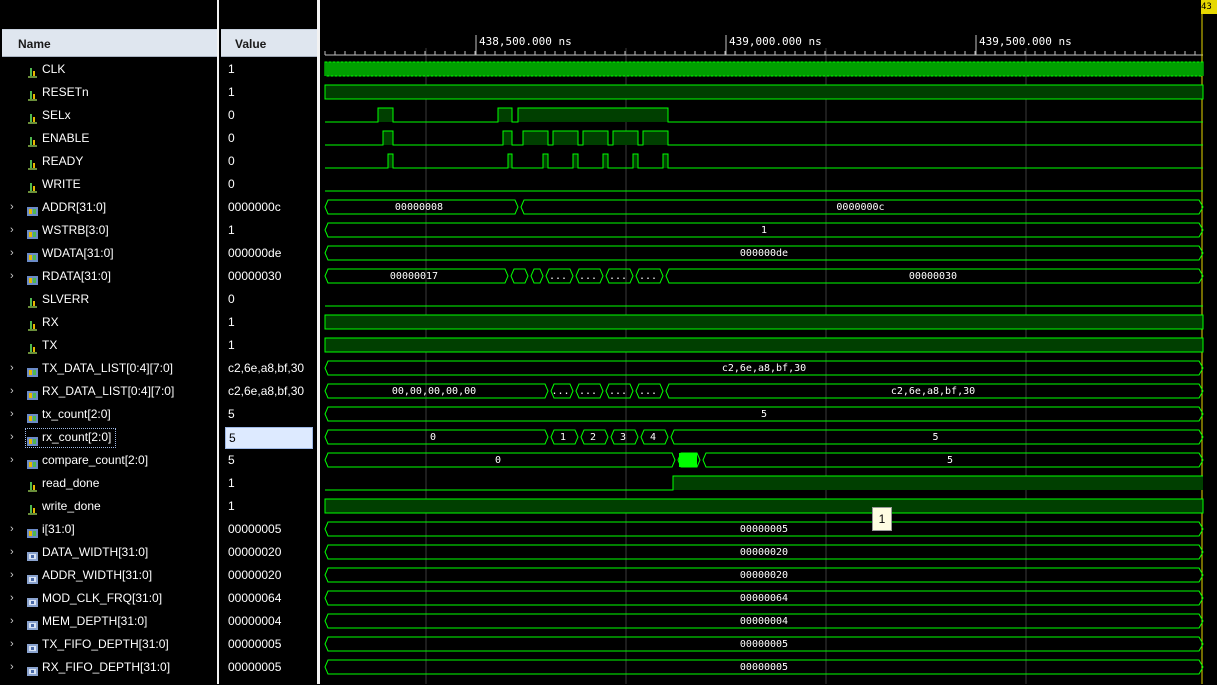 The height and width of the screenshot is (685, 1217). Describe the element at coordinates (519, 276) in the screenshot. I see `bus-segment` at that location.